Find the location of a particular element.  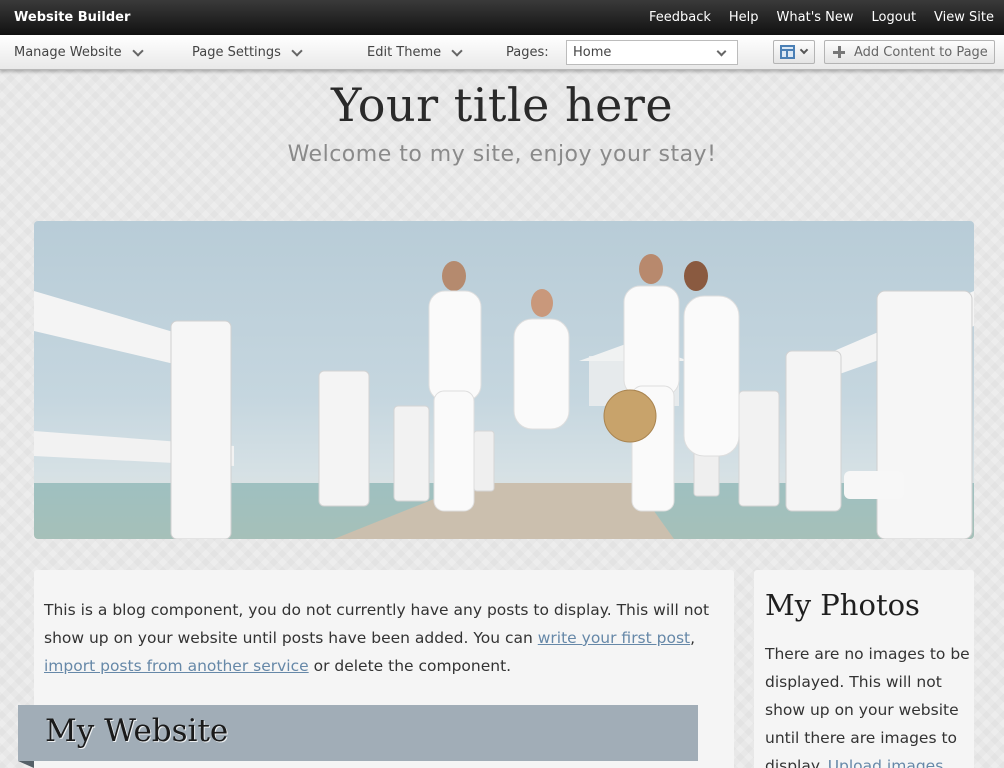

manage-website-menu: Manage Website is located at coordinates (79, 52).